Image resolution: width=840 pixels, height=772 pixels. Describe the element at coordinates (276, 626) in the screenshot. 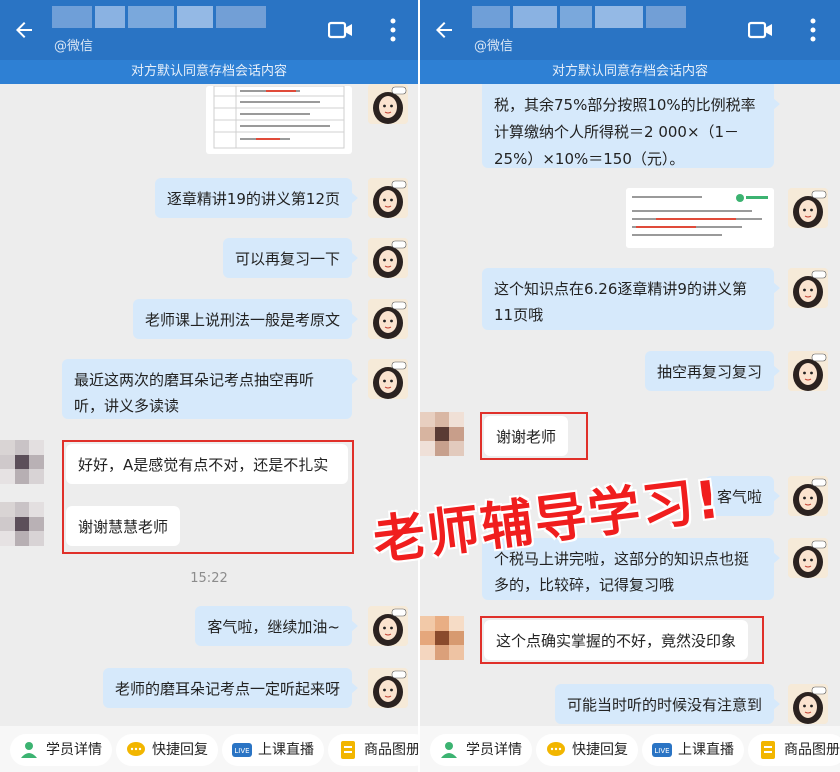

I see `chat-message: 客气啦，继续加油~` at that location.